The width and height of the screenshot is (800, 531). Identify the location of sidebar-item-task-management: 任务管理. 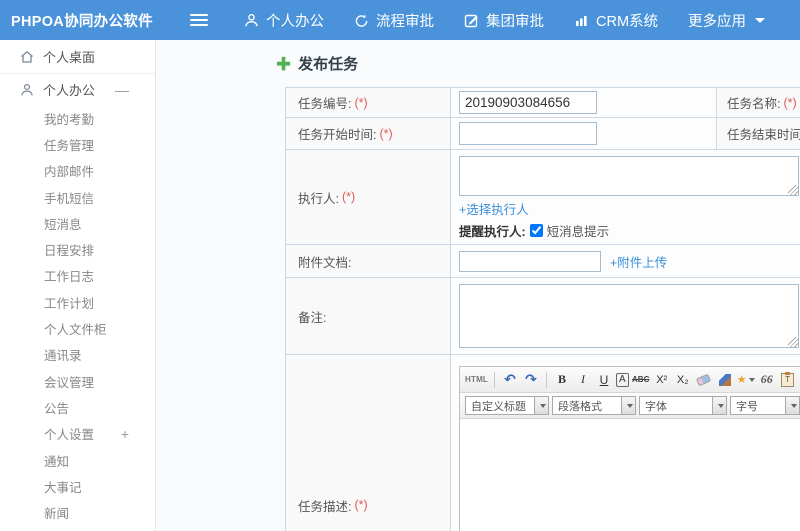
(77, 144).